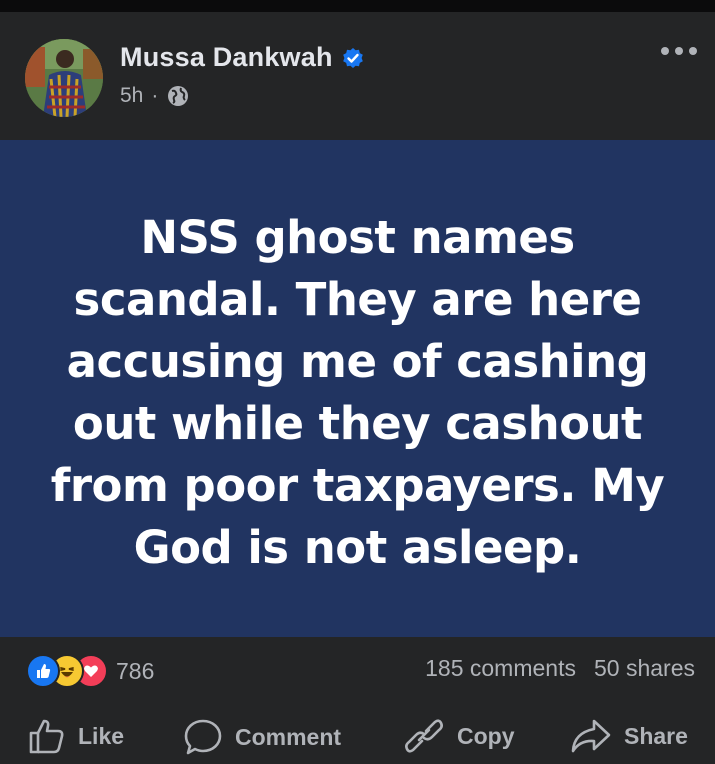 The height and width of the screenshot is (764, 715). I want to click on reactions-summary: 786, so click(90, 671).